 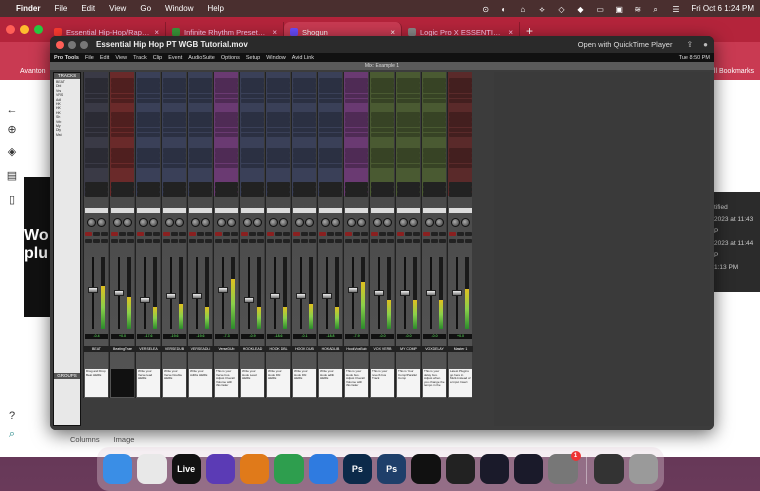 I want to click on zoom-window-button, so click(x=38, y=29).